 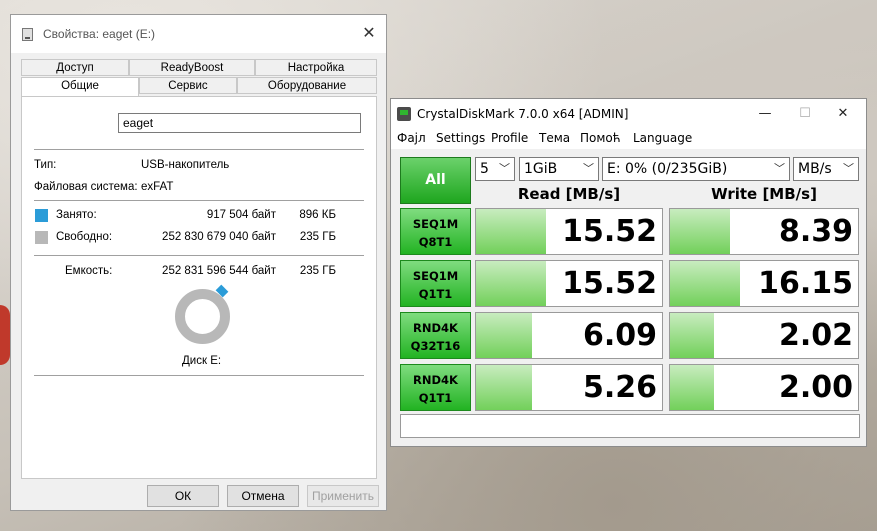 I want to click on read-result-cell: 5.26, so click(x=569, y=387).